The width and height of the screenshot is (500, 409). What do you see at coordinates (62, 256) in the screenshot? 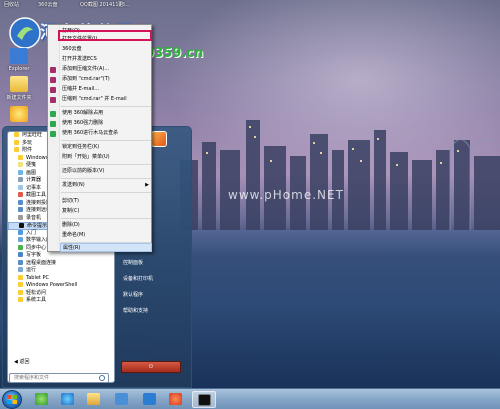
I see `program-item-wordpad: 写字板` at bounding box center [62, 256].